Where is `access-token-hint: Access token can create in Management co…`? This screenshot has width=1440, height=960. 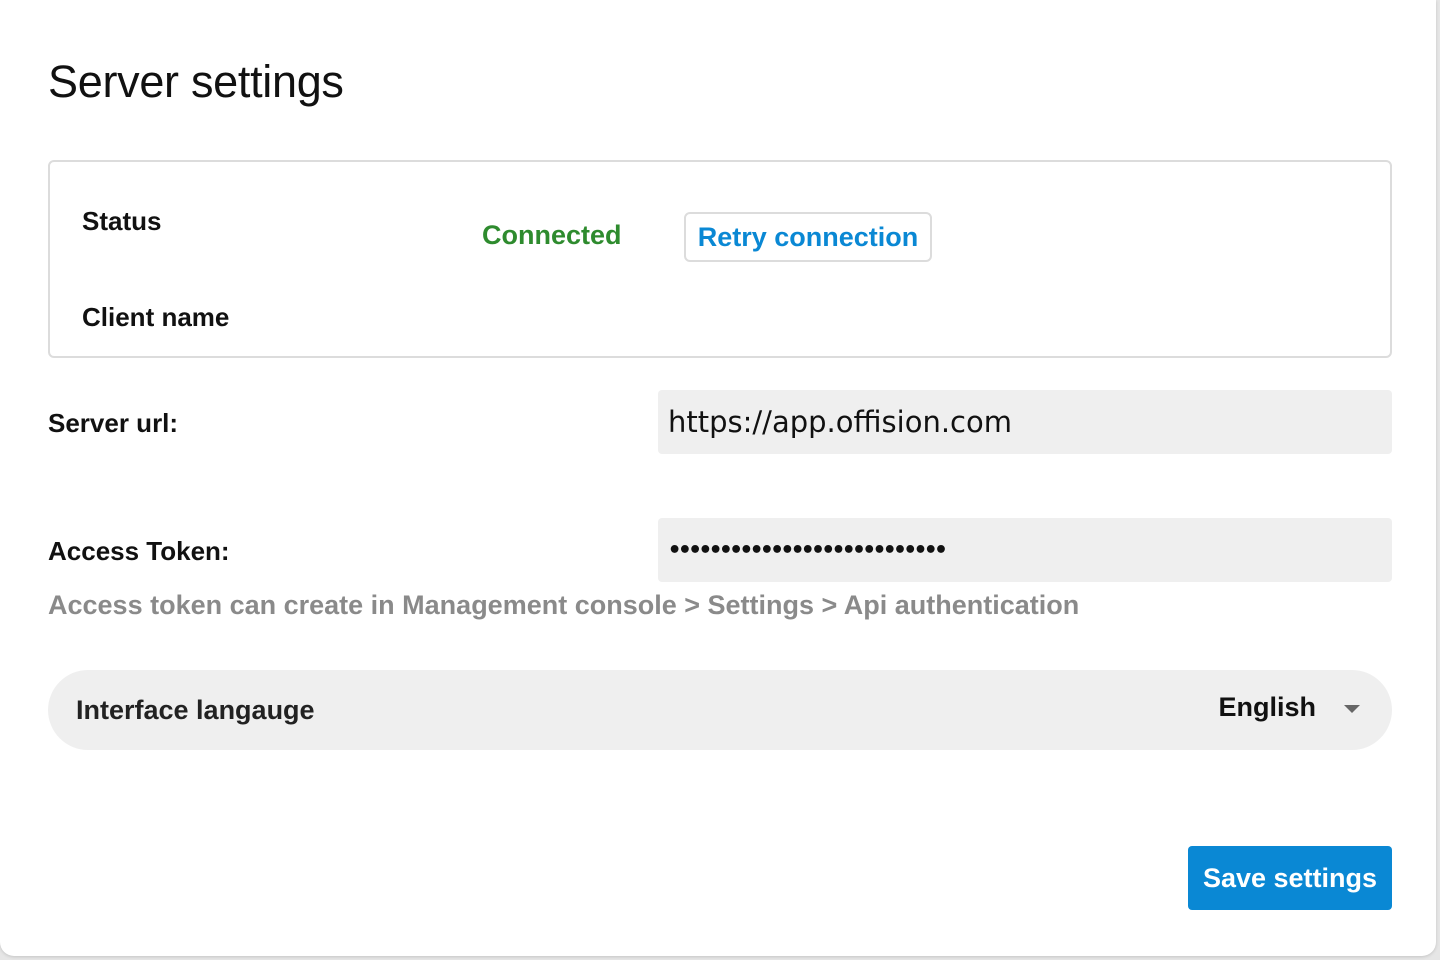 access-token-hint: Access token can create in Management co… is located at coordinates (564, 605).